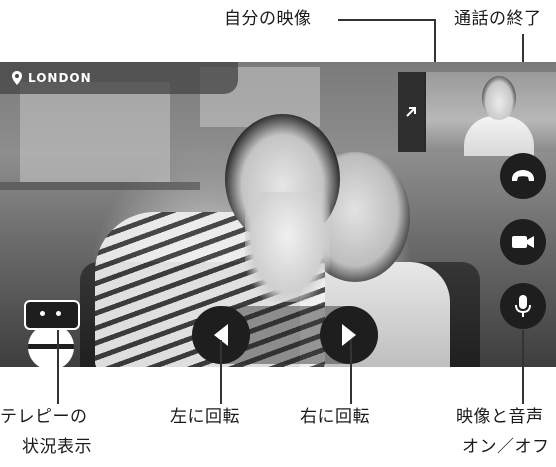 Image resolution: width=556 pixels, height=467 pixels. What do you see at coordinates (17, 78) in the screenshot?
I see `pin-icon` at bounding box center [17, 78].